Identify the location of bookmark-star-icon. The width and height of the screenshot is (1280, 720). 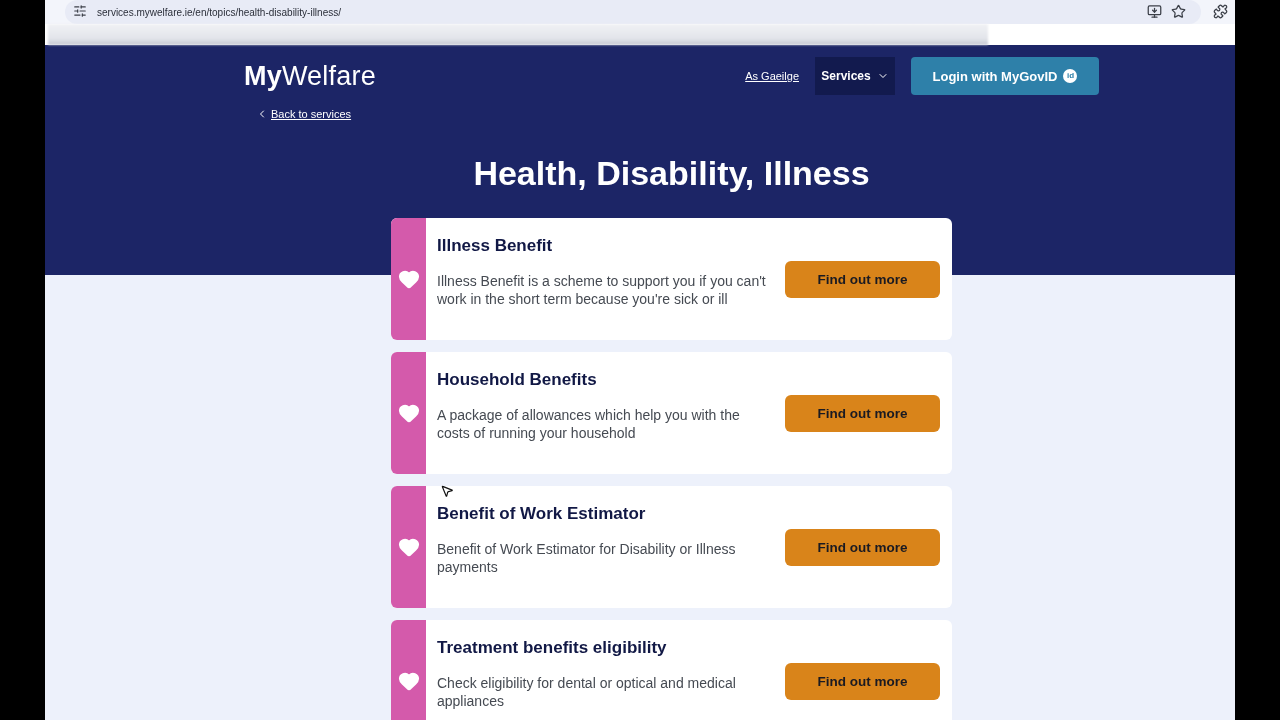
(1179, 12).